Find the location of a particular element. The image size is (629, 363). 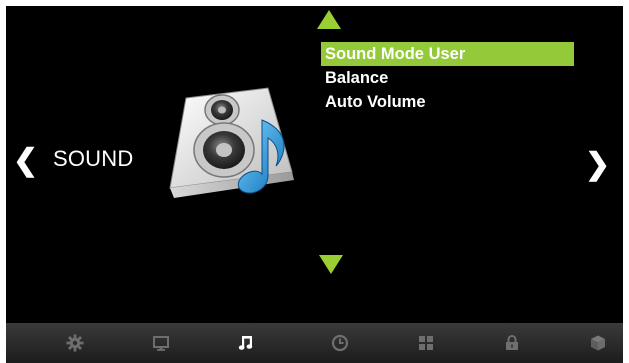

tab-picture is located at coordinates (161, 343).